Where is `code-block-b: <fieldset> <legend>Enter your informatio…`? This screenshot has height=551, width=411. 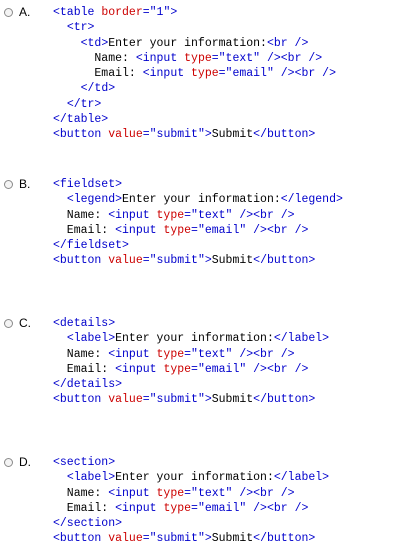
code-block-b: <fieldset> <legend>Enter your informatio… is located at coordinates (198, 223).